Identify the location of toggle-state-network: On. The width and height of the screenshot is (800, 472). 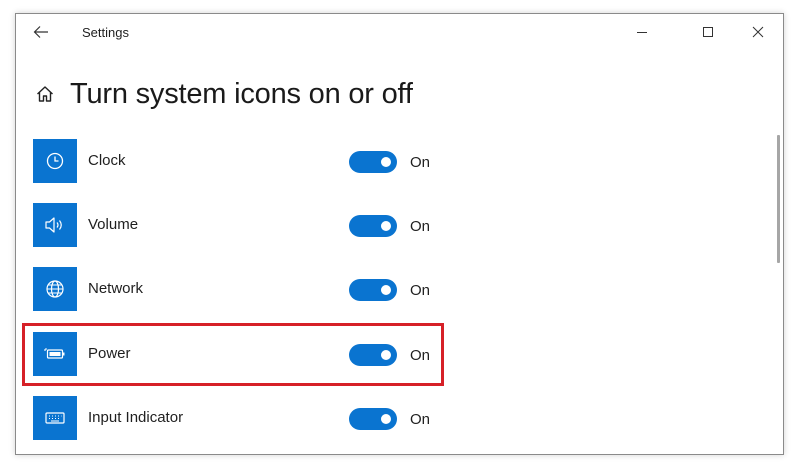
(420, 290).